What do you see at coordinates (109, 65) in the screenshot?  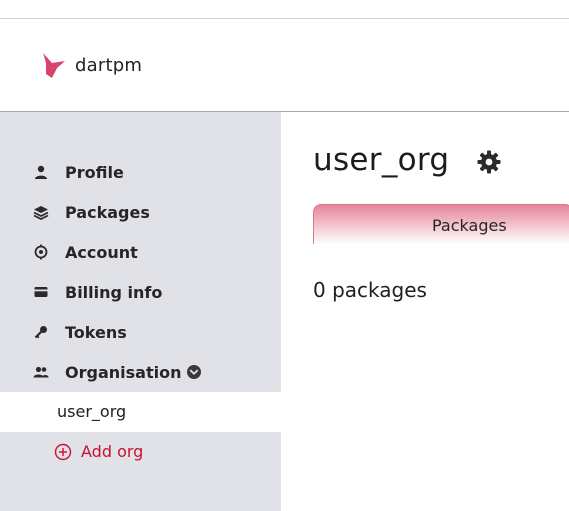 I see `brand-name: dartpm` at bounding box center [109, 65].